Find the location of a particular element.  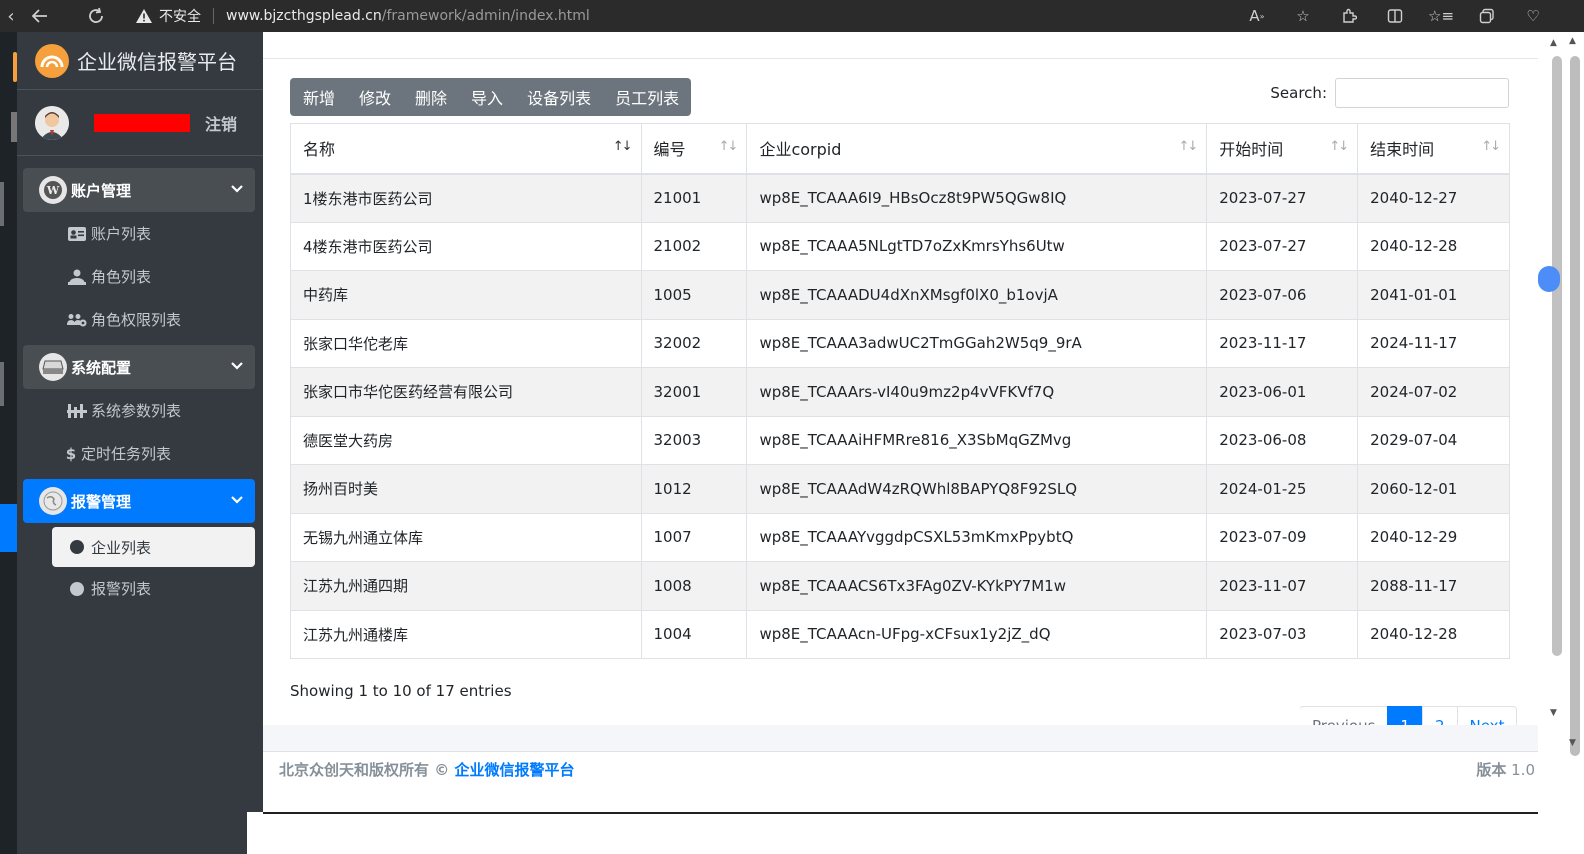

sidebar-item-scheduled-tasks: $ 定时任务列表 is located at coordinates (140, 453).